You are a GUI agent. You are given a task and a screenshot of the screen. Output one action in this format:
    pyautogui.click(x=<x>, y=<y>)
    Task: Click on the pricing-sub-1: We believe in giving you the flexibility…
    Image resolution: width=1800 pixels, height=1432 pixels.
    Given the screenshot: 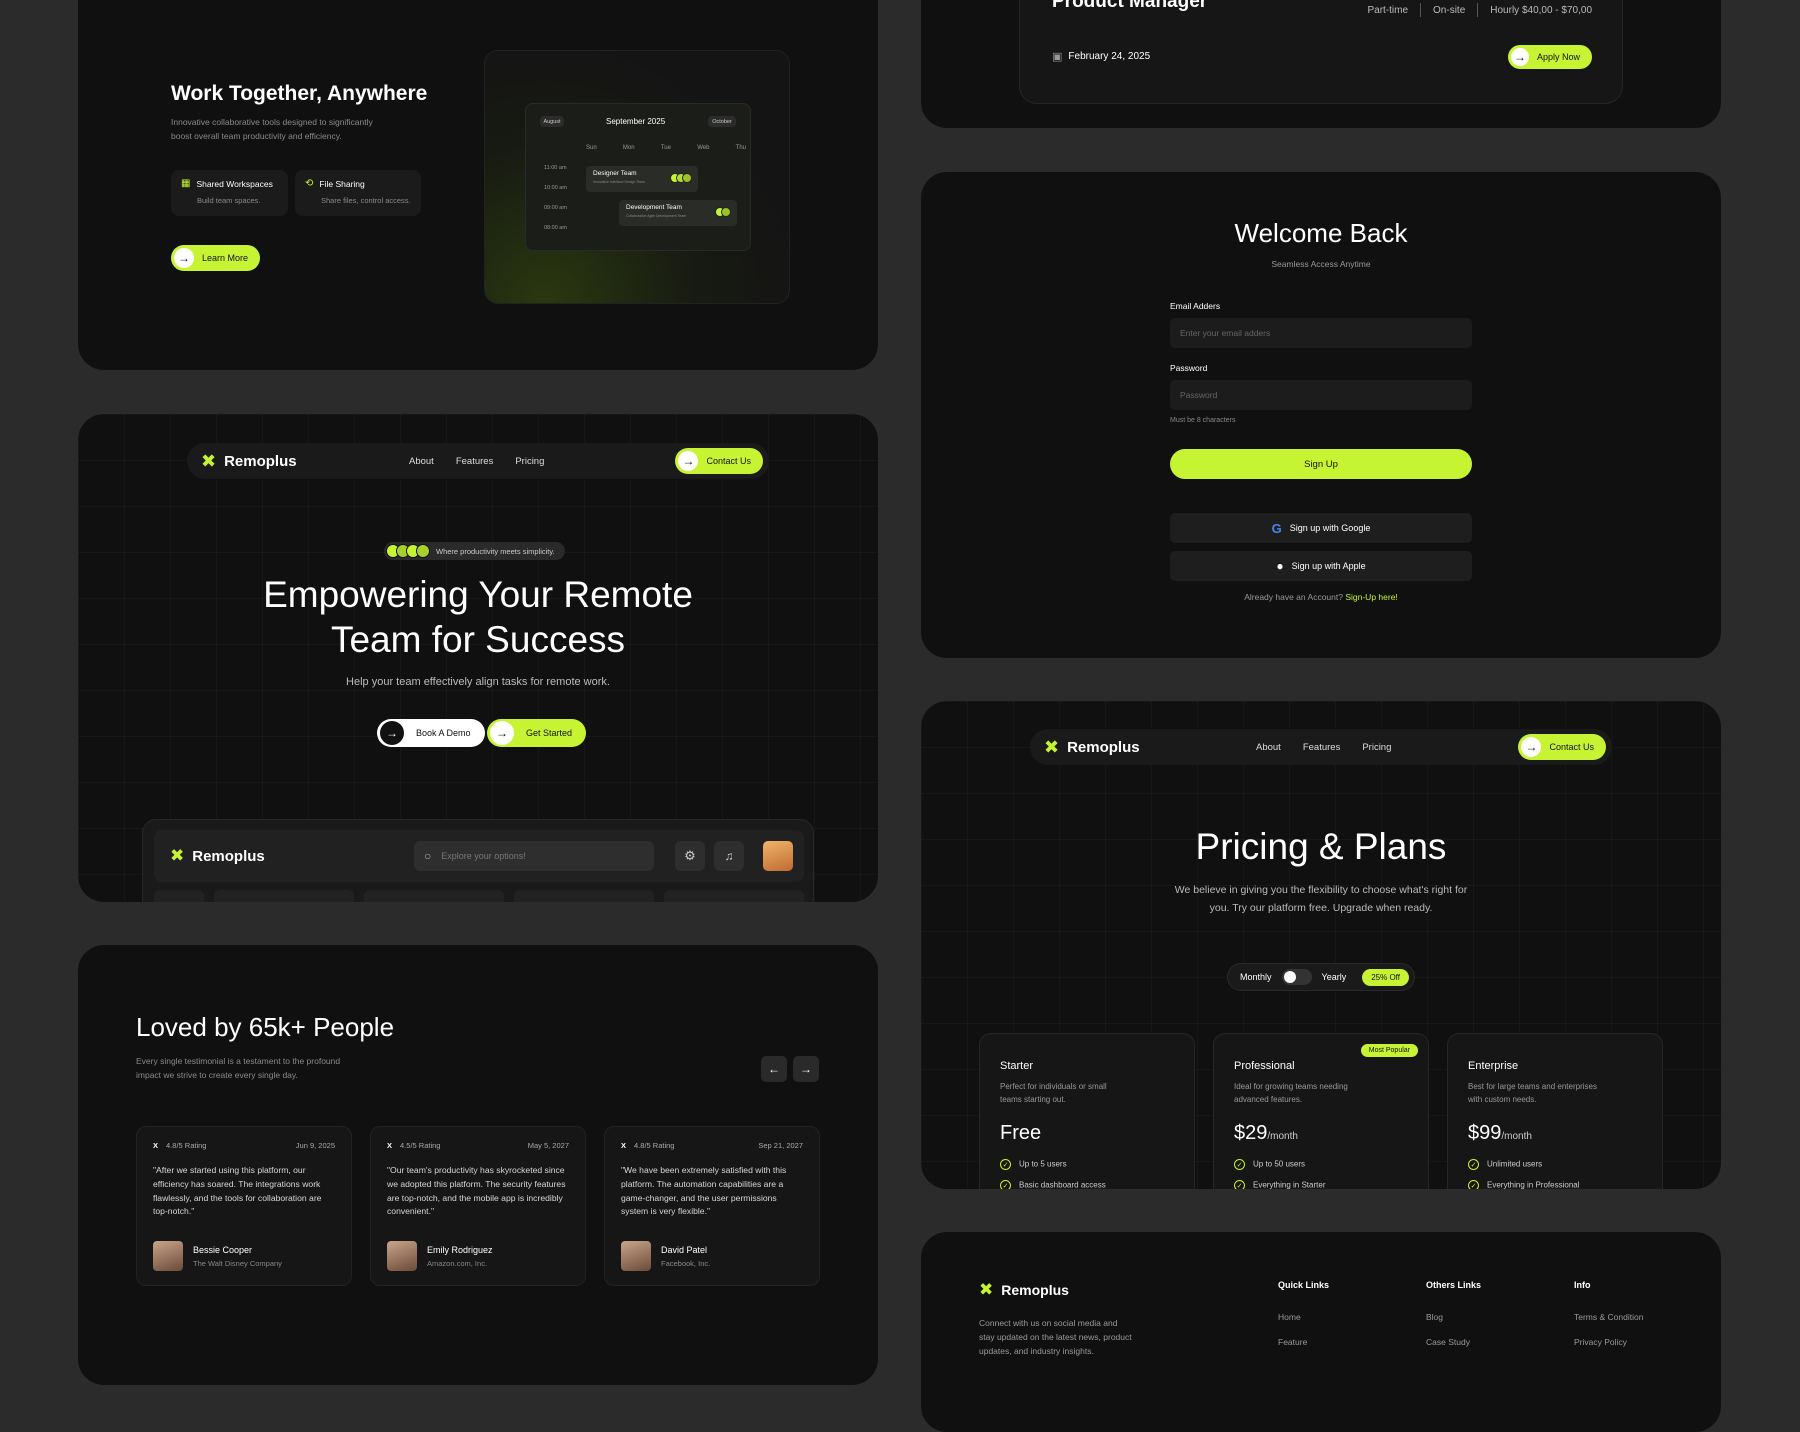 What is the action you would take?
    pyautogui.click(x=1321, y=890)
    